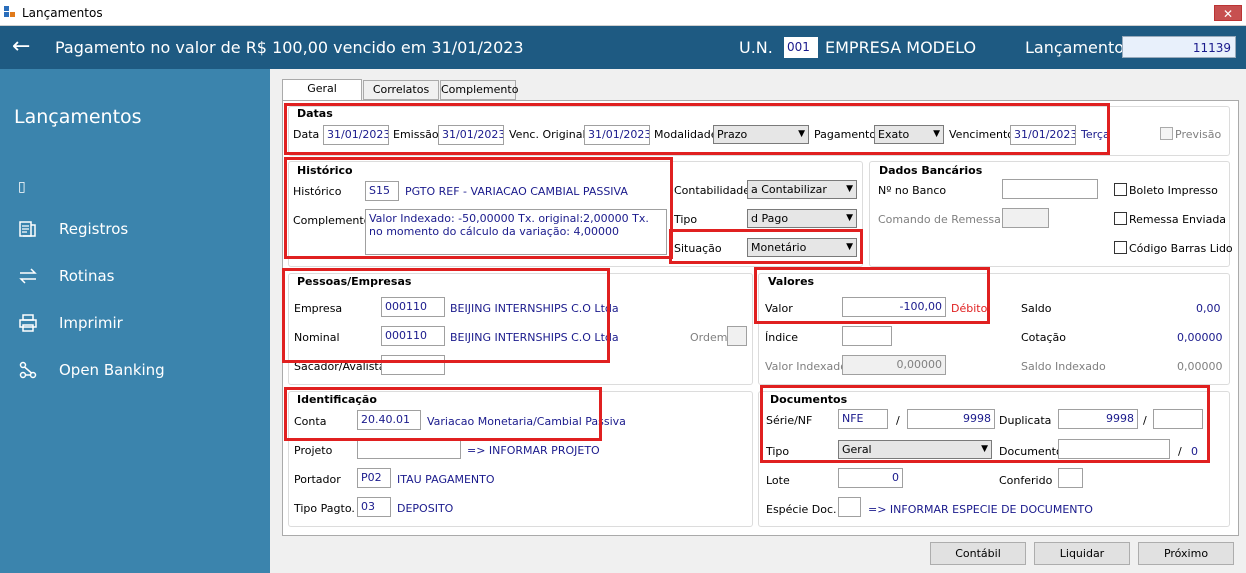 The height and width of the screenshot is (573, 1246). What do you see at coordinates (870, 478) in the screenshot?
I see `lote-field: 0` at bounding box center [870, 478].